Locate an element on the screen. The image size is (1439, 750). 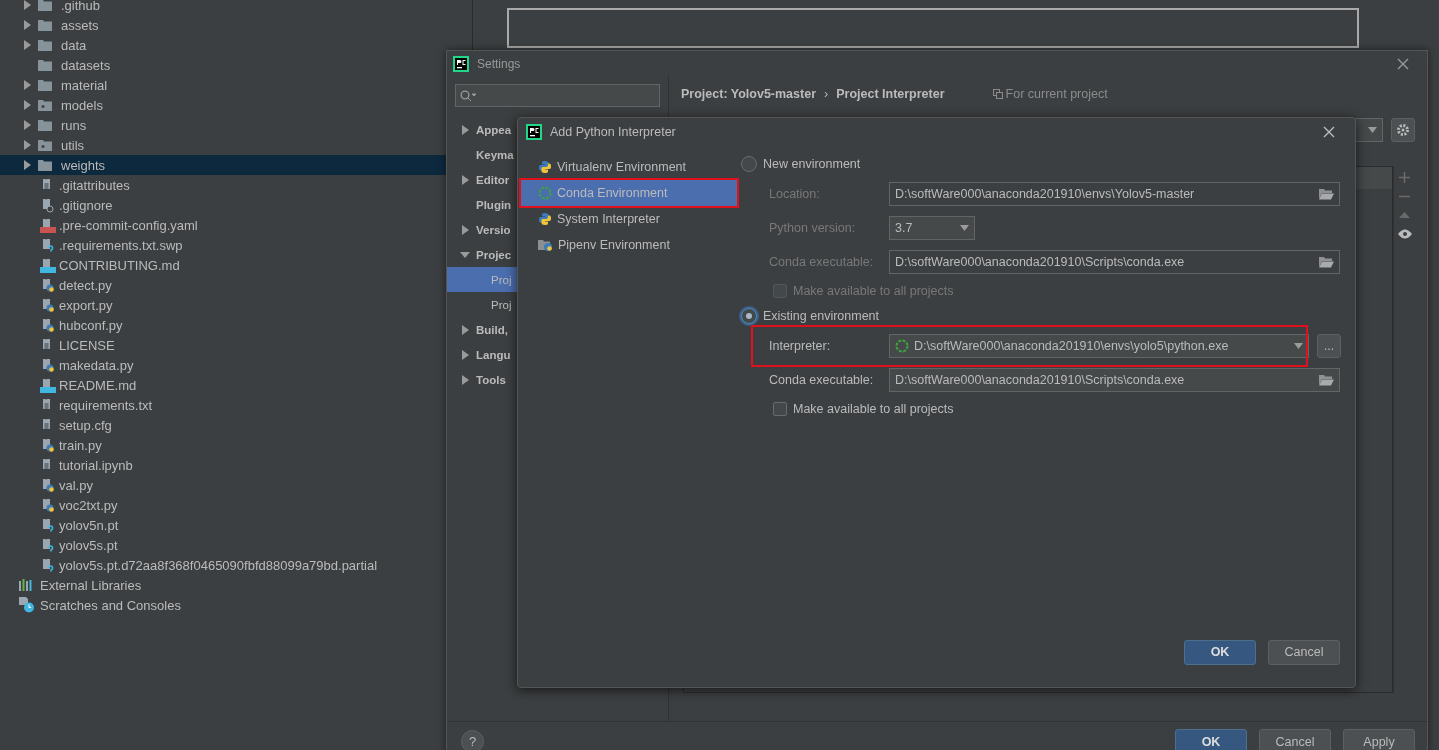
tree-item-label: yolov5n.pt is located at coordinates (89, 525).